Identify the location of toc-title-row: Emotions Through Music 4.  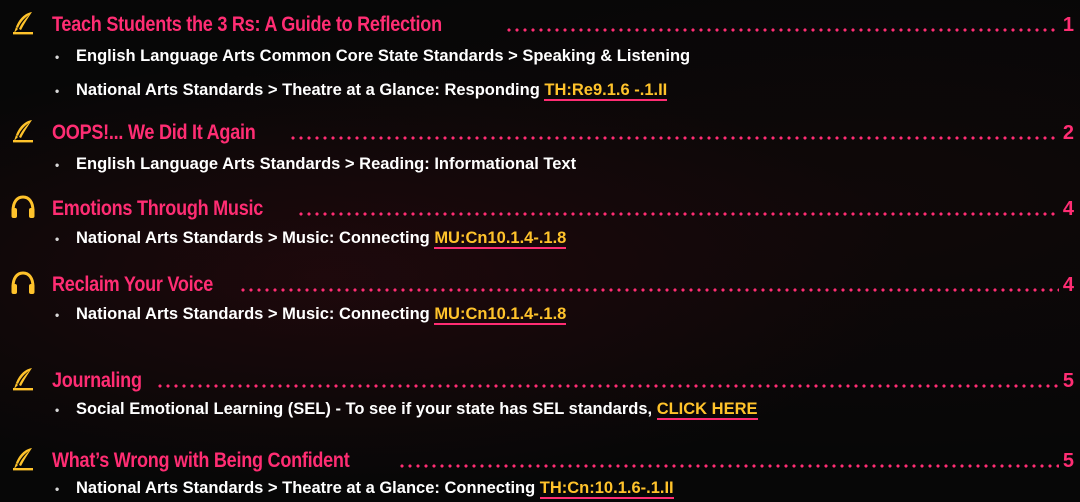
(540, 207).